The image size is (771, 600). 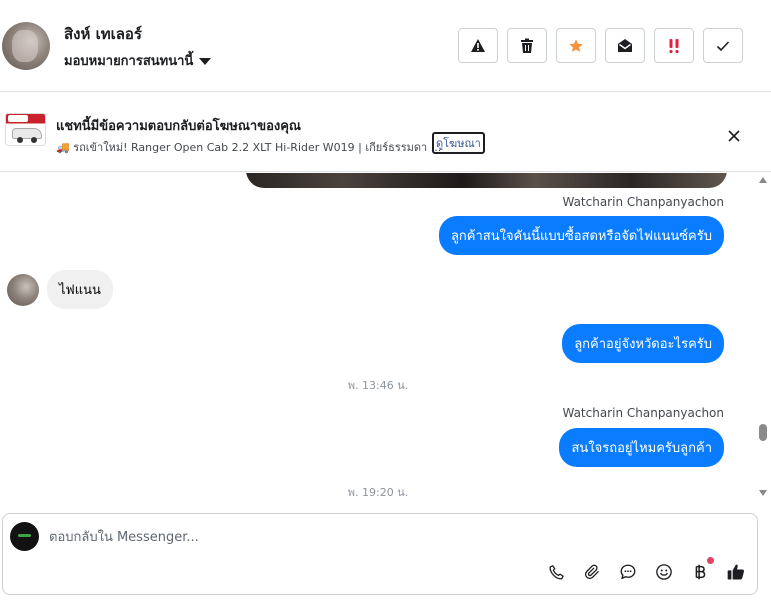 What do you see at coordinates (378, 385) in the screenshot?
I see `message-timestamp: พ. 13:46 น.` at bounding box center [378, 385].